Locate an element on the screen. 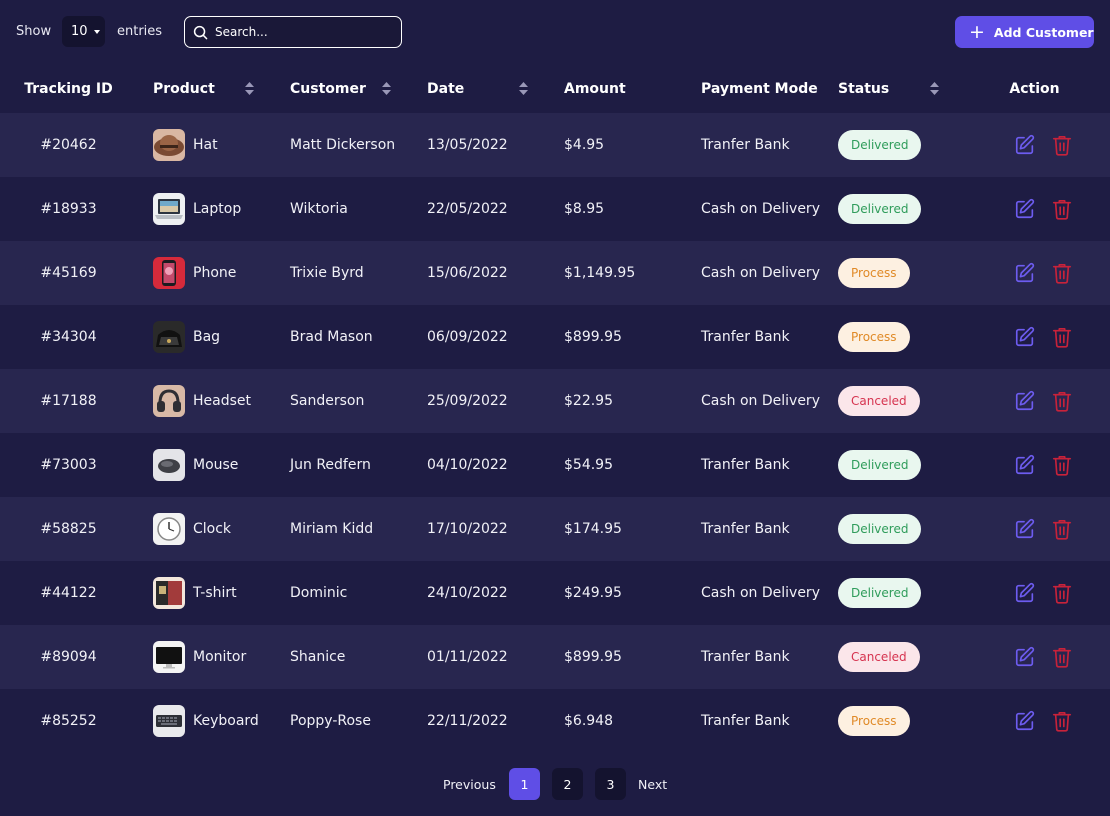 The image size is (1110, 816). customer-cell: Sanderson is located at coordinates (327, 401).